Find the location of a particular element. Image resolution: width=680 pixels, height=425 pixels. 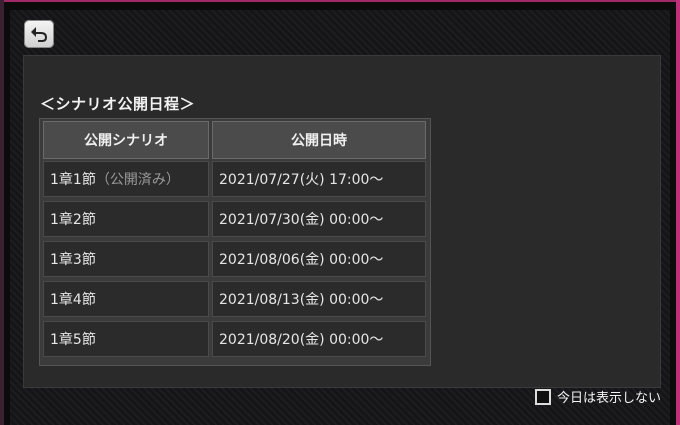

cell-scenario-3: 1章3節 is located at coordinates (126, 259).